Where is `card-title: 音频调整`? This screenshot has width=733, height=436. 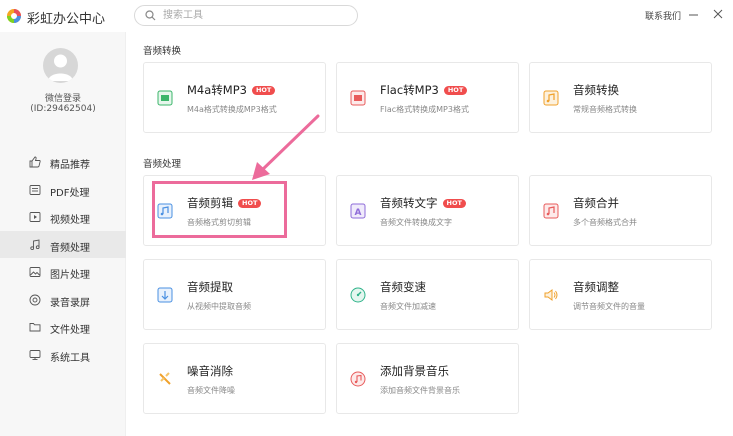 card-title: 音频调整 is located at coordinates (596, 287).